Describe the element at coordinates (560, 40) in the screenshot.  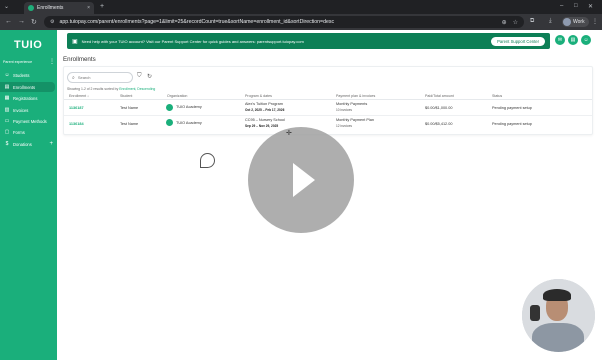
I see `chat-icon: ✉` at that location.